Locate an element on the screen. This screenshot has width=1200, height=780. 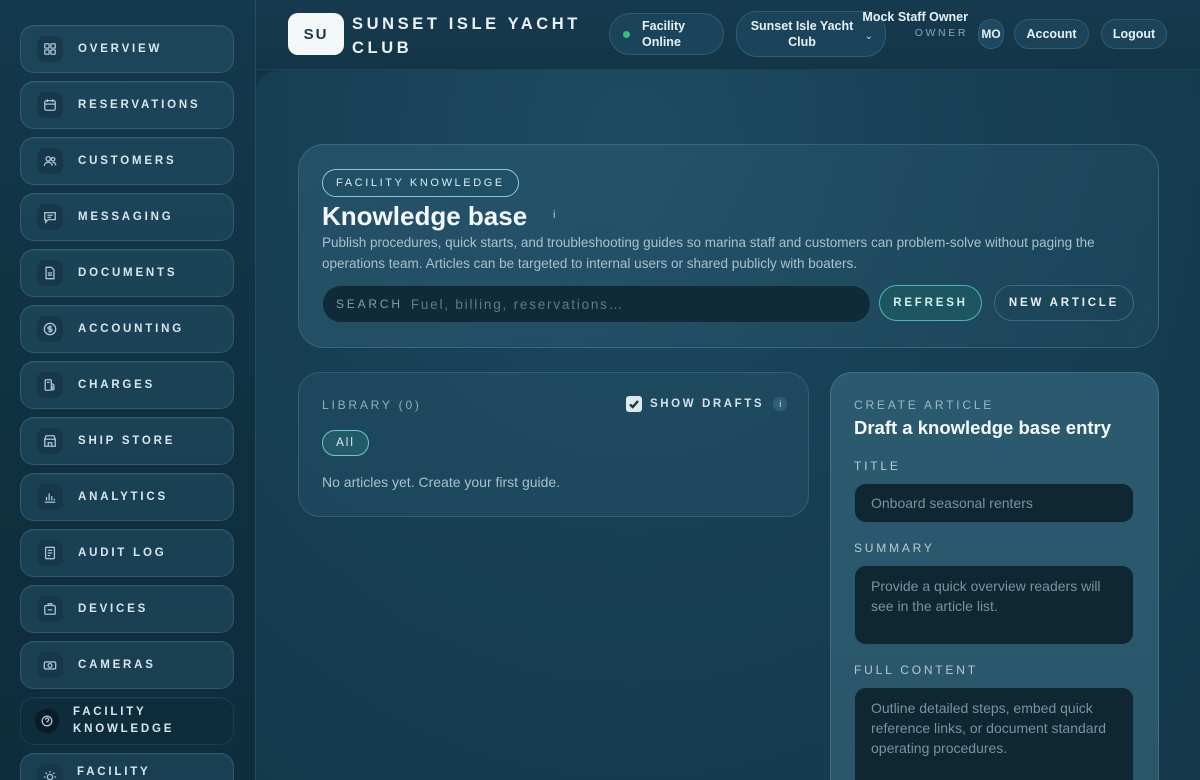
sidebar-item-messaging: MESSAGING is located at coordinates (127, 217).